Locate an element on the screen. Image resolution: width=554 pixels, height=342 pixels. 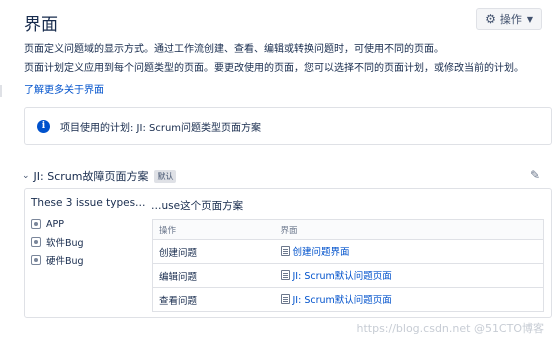
issue-type-label: APP is located at coordinates (55, 224).